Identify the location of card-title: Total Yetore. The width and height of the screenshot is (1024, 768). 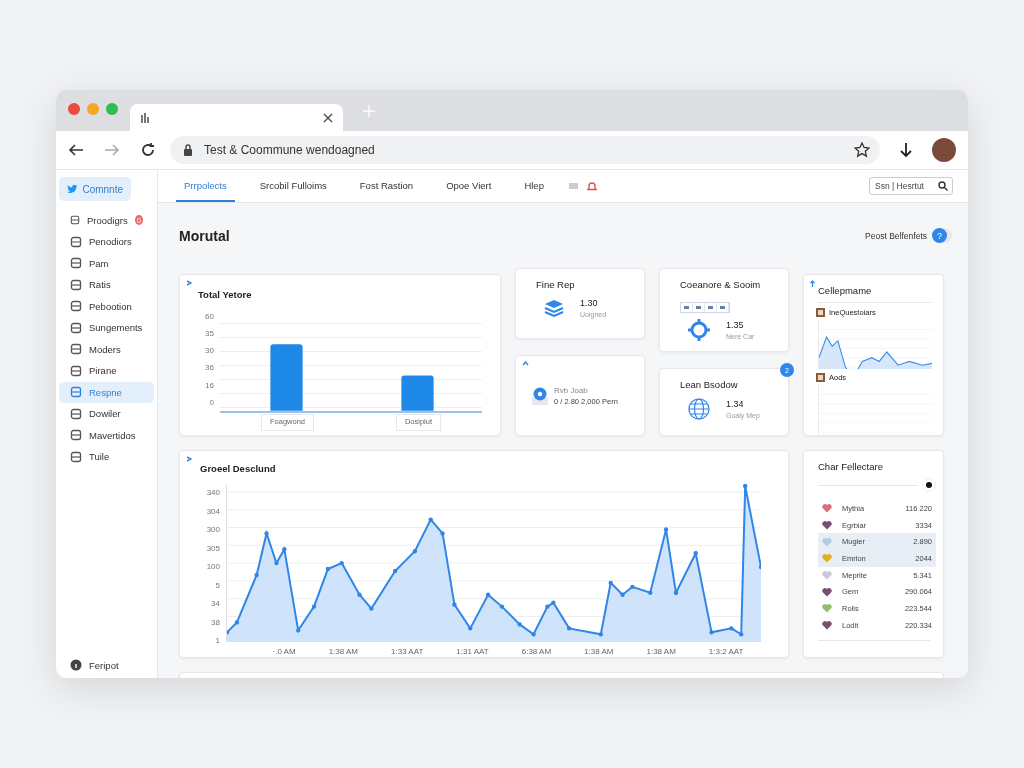
(225, 294).